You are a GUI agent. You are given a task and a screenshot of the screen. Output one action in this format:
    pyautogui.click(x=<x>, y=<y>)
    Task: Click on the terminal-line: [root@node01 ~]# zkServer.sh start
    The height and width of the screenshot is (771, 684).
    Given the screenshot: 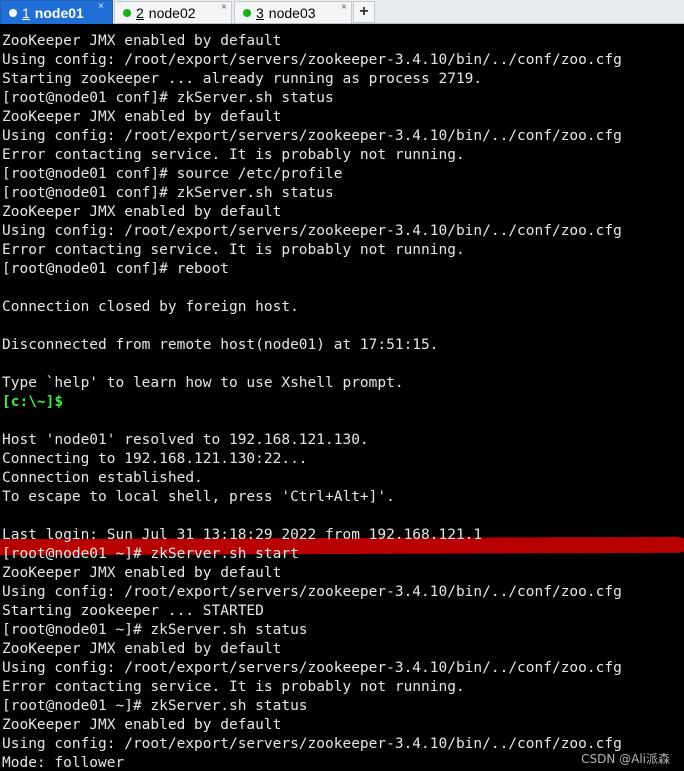 What is the action you would take?
    pyautogui.click(x=150, y=554)
    